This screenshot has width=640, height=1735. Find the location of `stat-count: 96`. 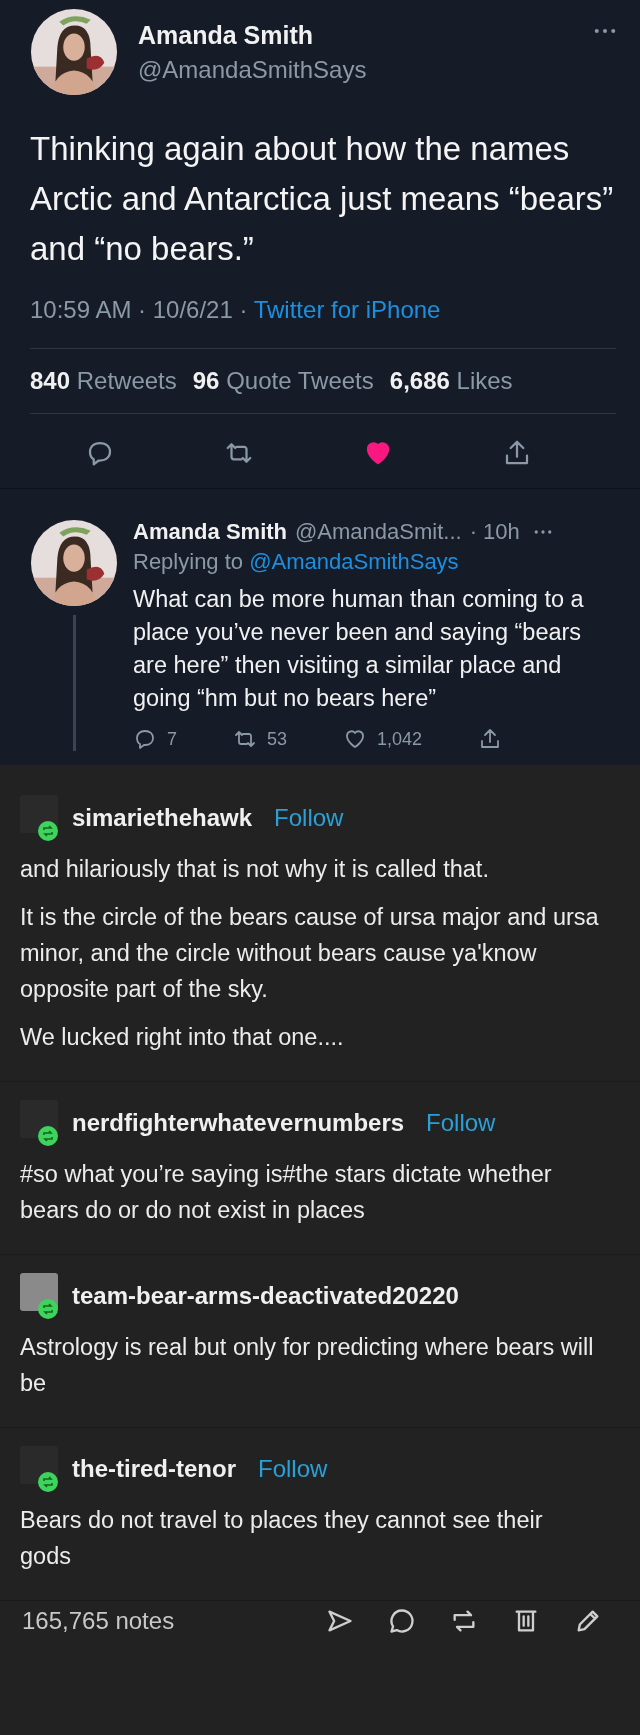

stat-count: 96 is located at coordinates (206, 380).